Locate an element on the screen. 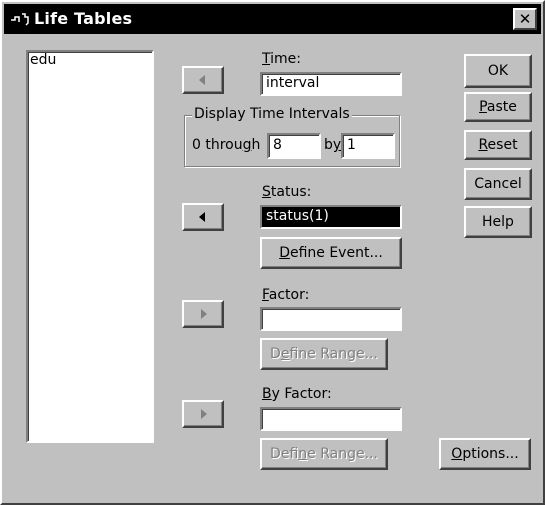  factor-label: Factor: is located at coordinates (286, 295).